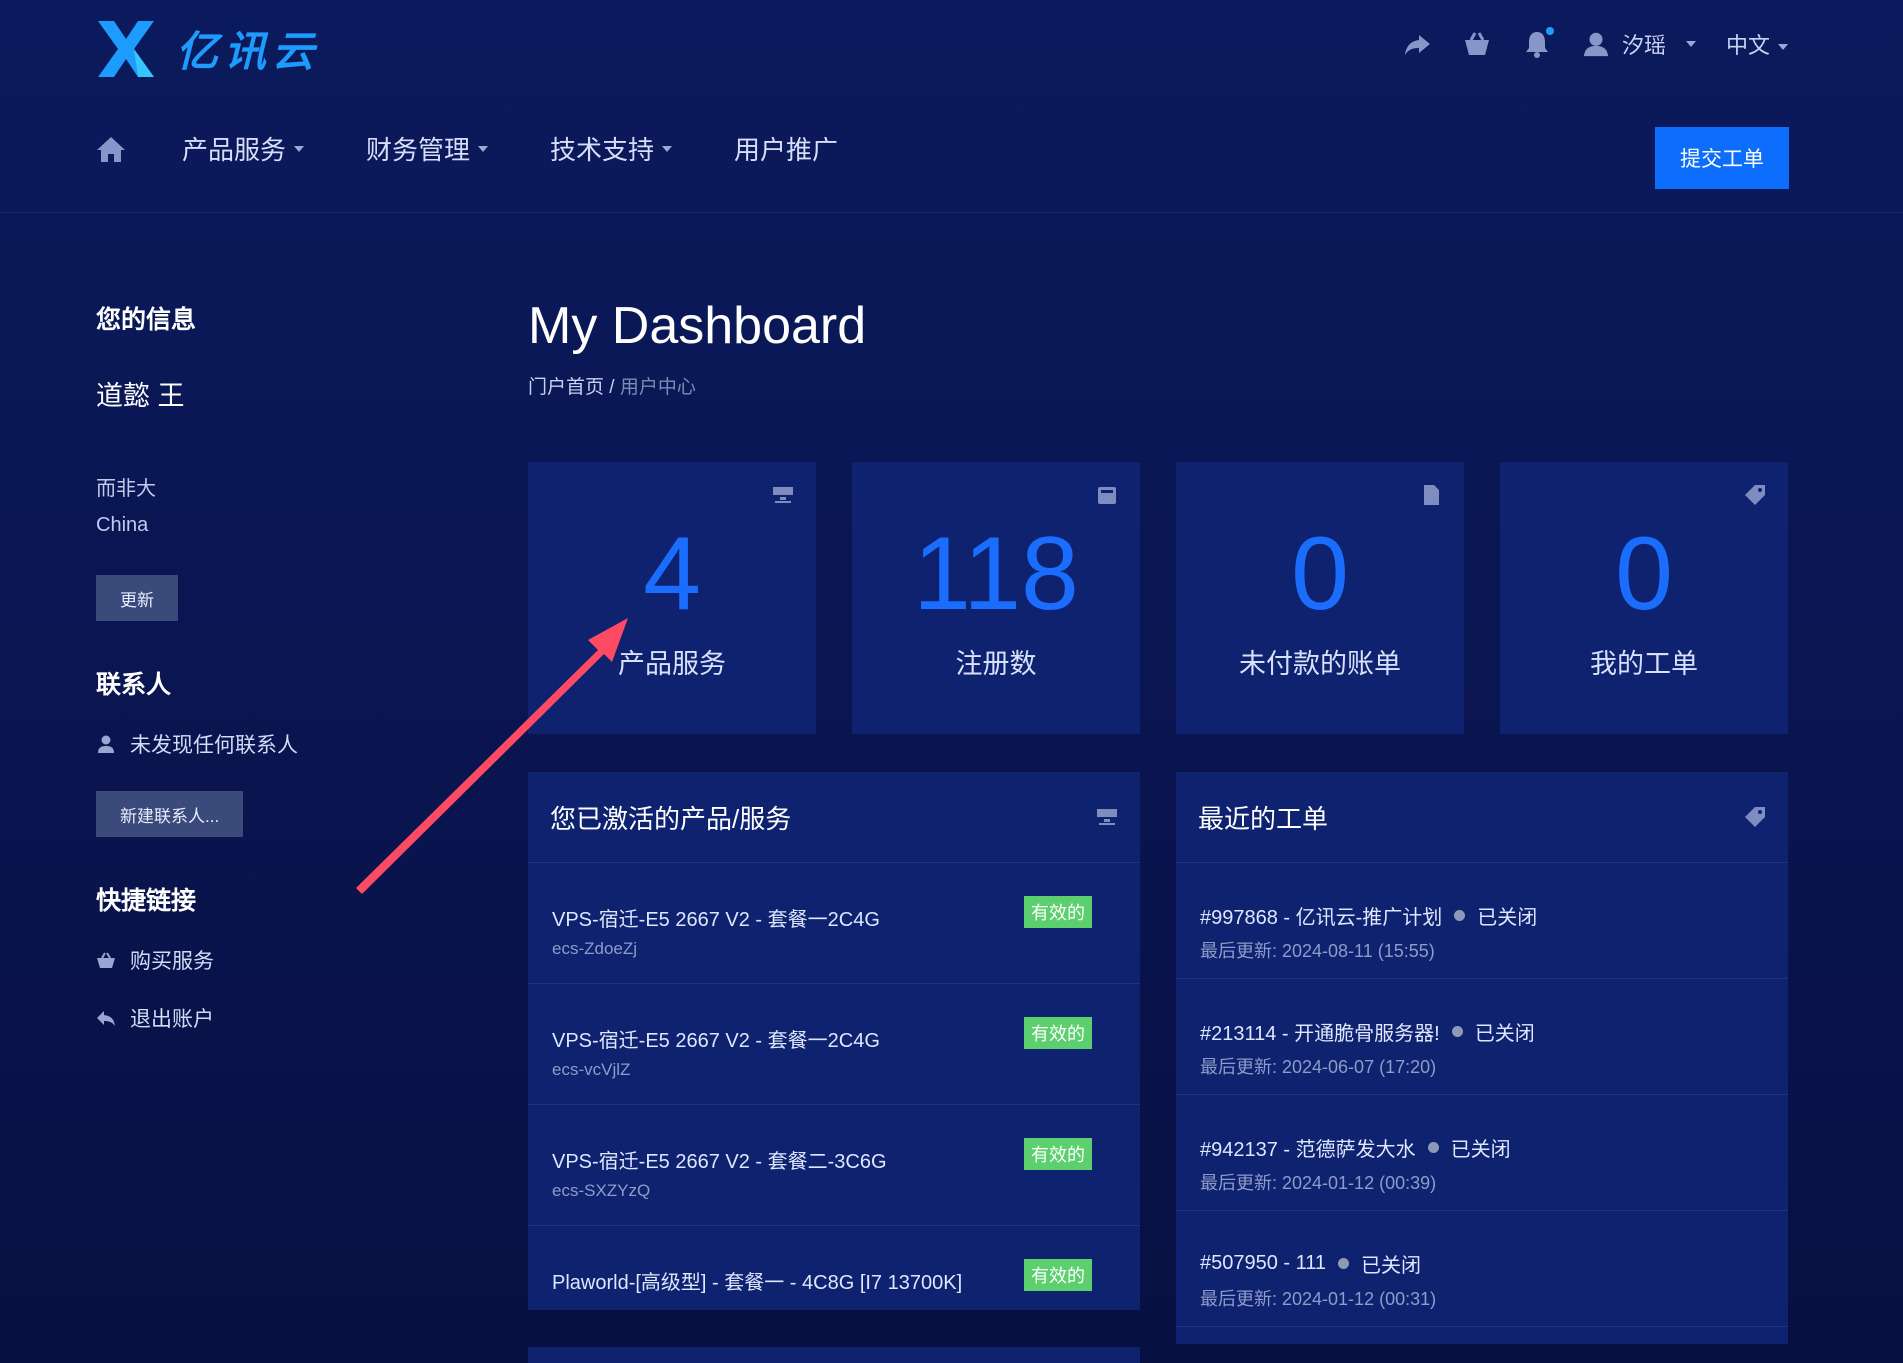  What do you see at coordinates (595, 948) in the screenshot?
I see `product-hostname: ecs-ZdoeZj` at bounding box center [595, 948].